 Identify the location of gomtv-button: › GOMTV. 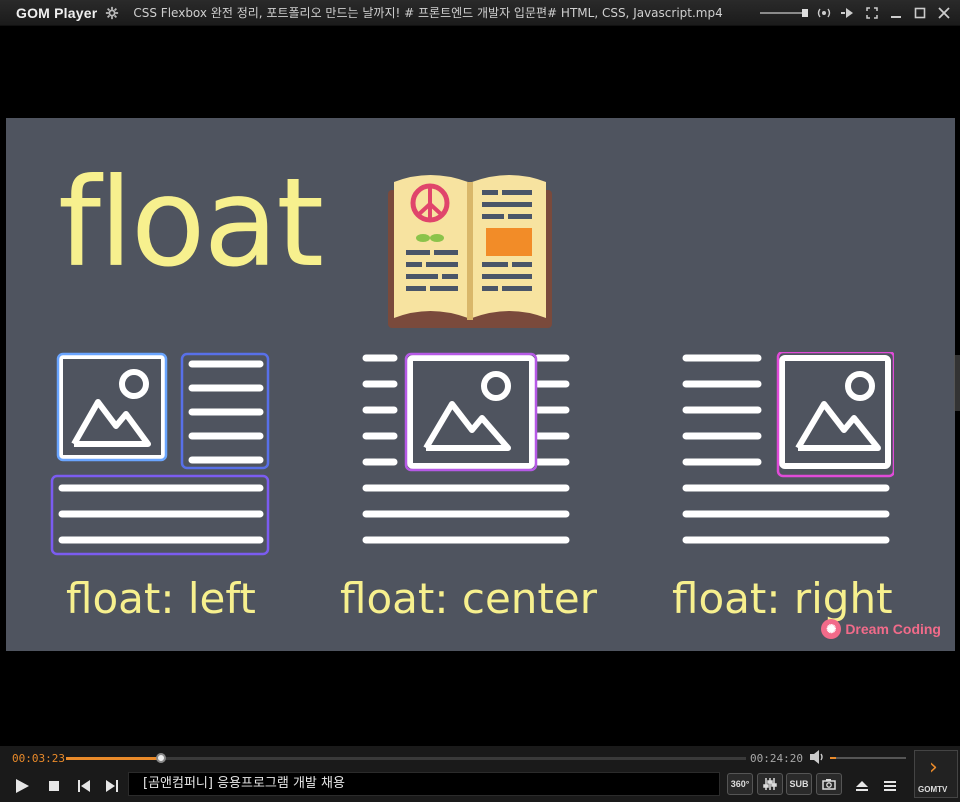
(936, 774).